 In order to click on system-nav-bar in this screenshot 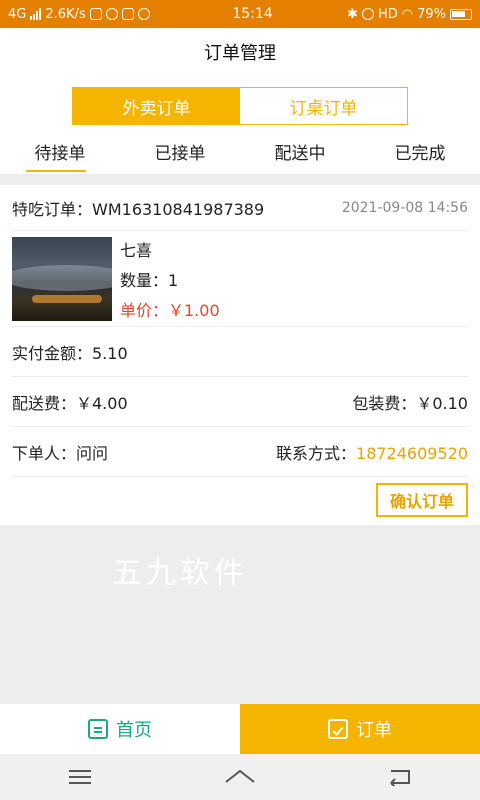, I will do `click(240, 777)`.